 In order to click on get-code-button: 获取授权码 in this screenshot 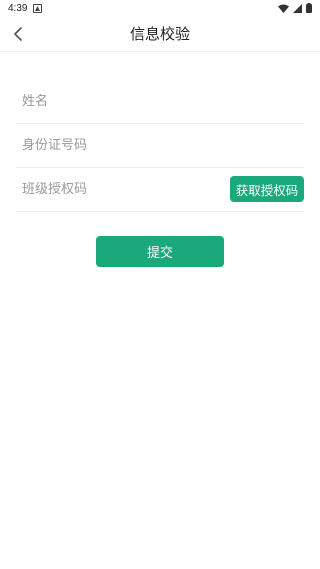, I will do `click(267, 189)`.